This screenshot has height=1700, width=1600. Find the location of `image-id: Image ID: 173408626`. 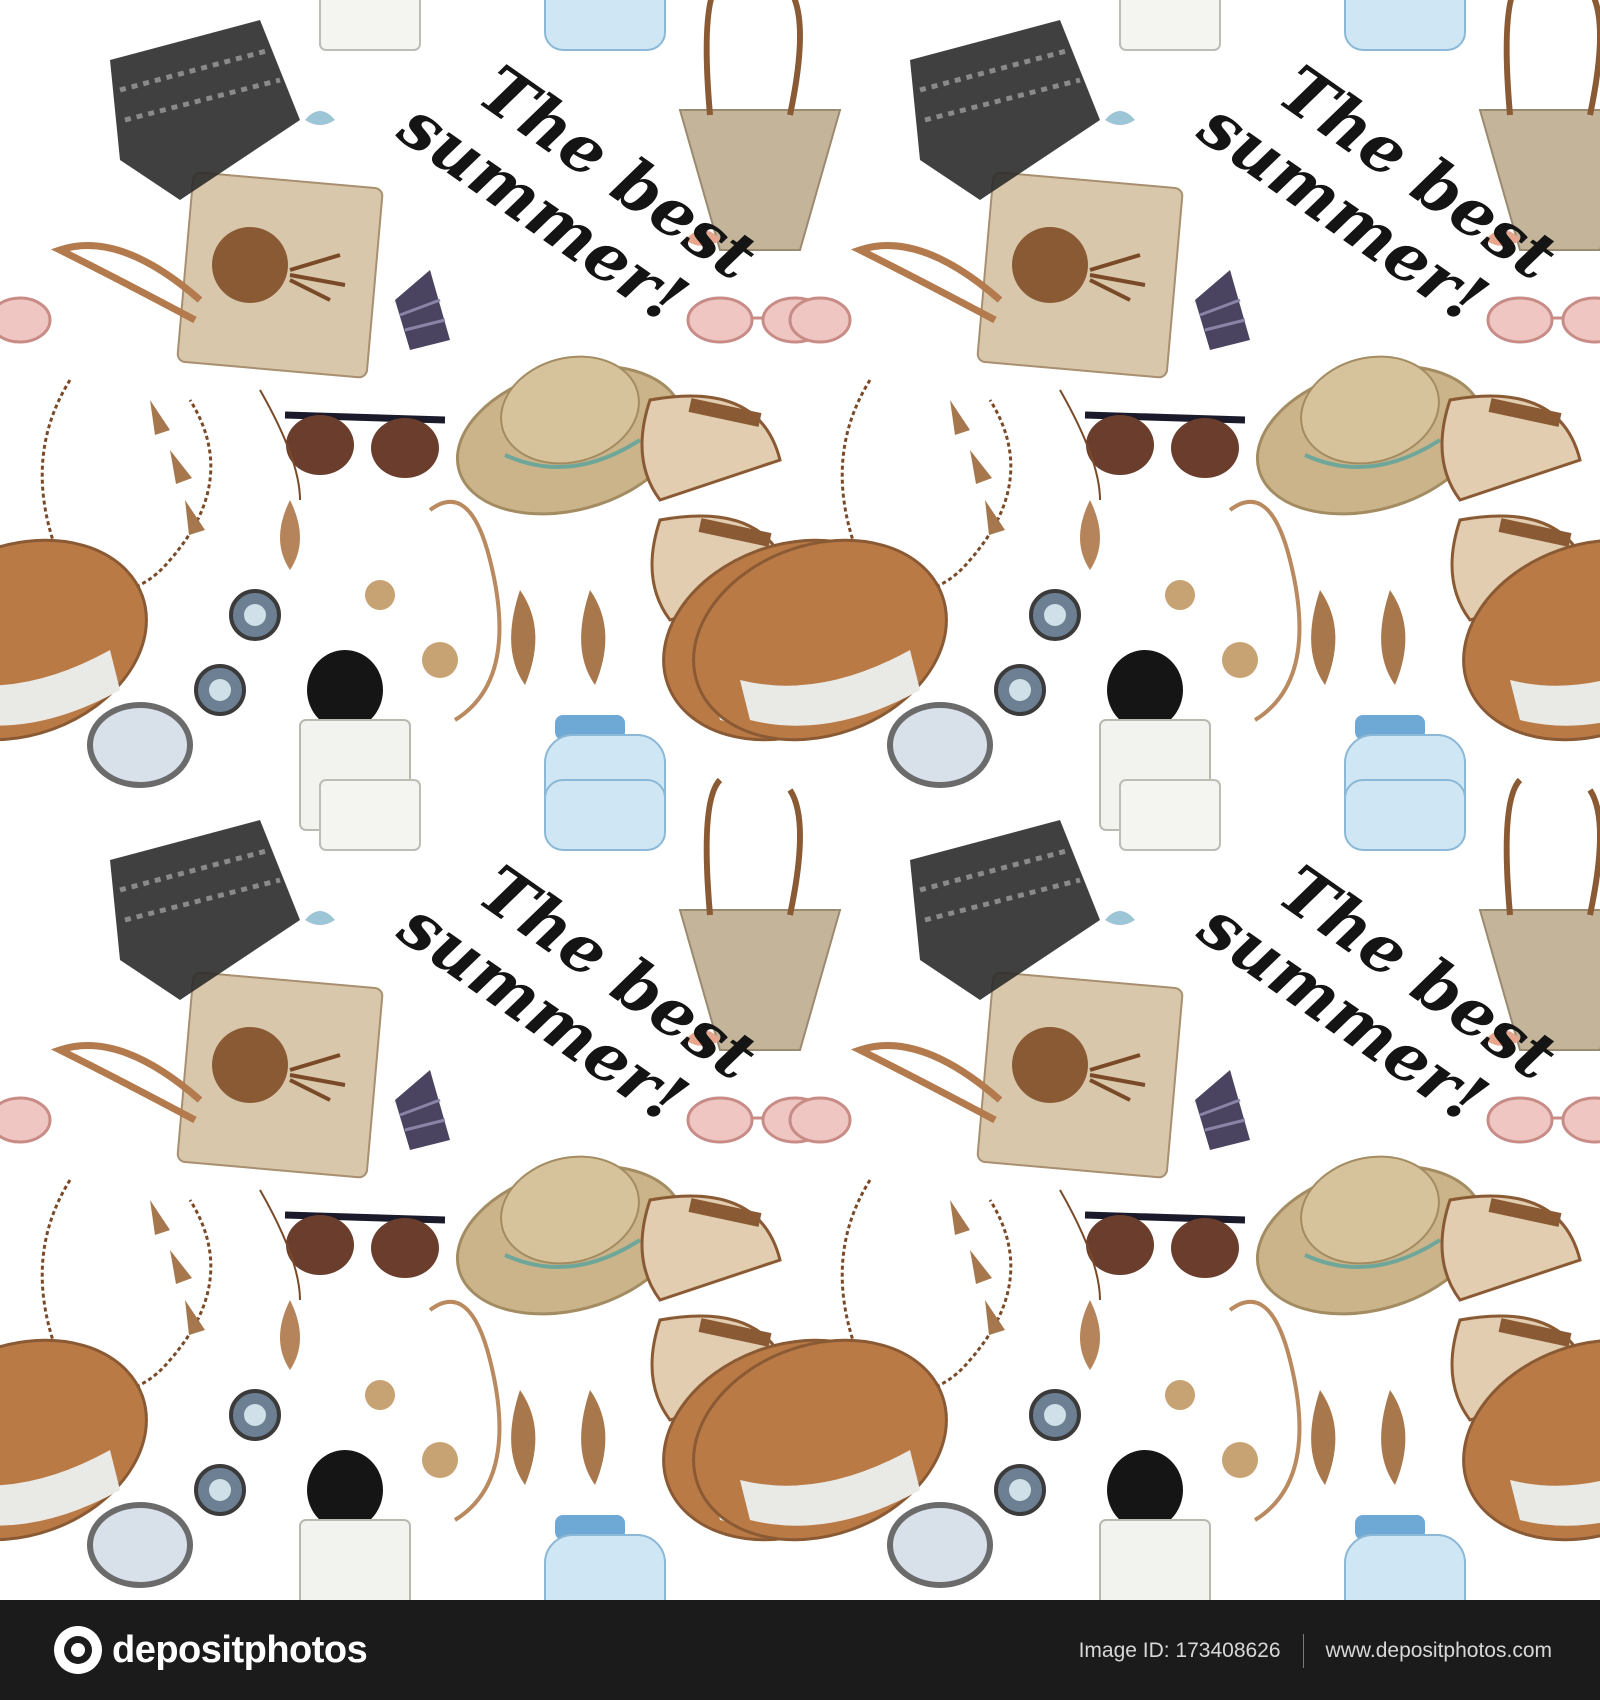

image-id: Image ID: 173408626 is located at coordinates (1179, 1650).